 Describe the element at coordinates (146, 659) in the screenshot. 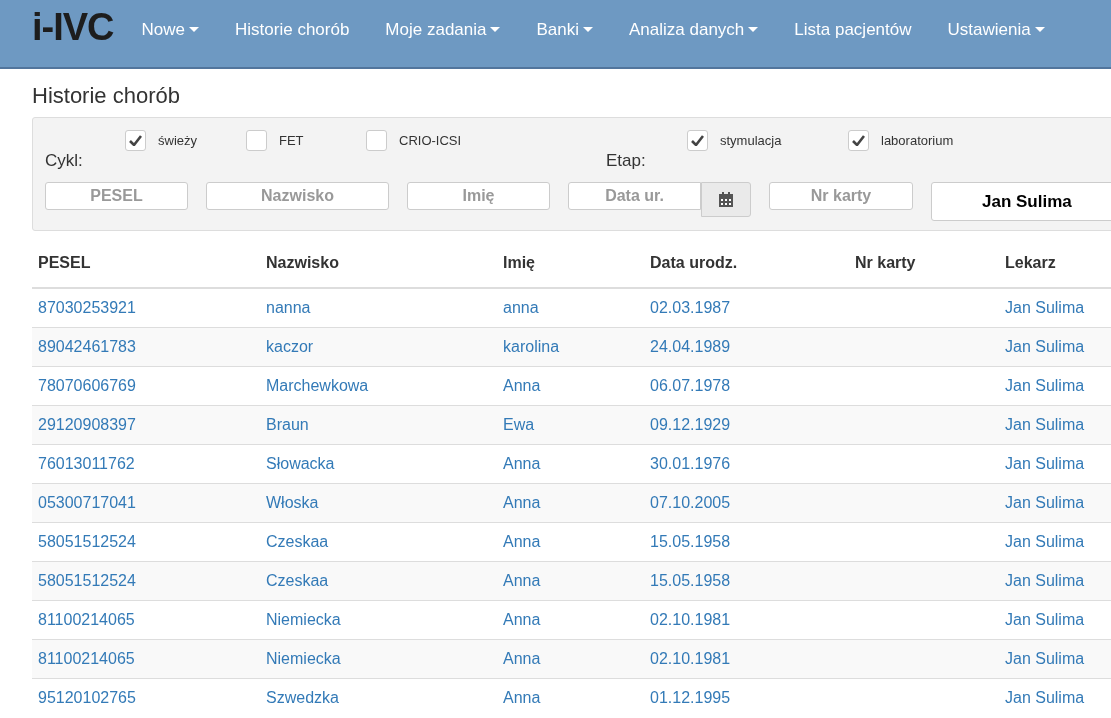

I see `table-cell: 81100214065` at that location.